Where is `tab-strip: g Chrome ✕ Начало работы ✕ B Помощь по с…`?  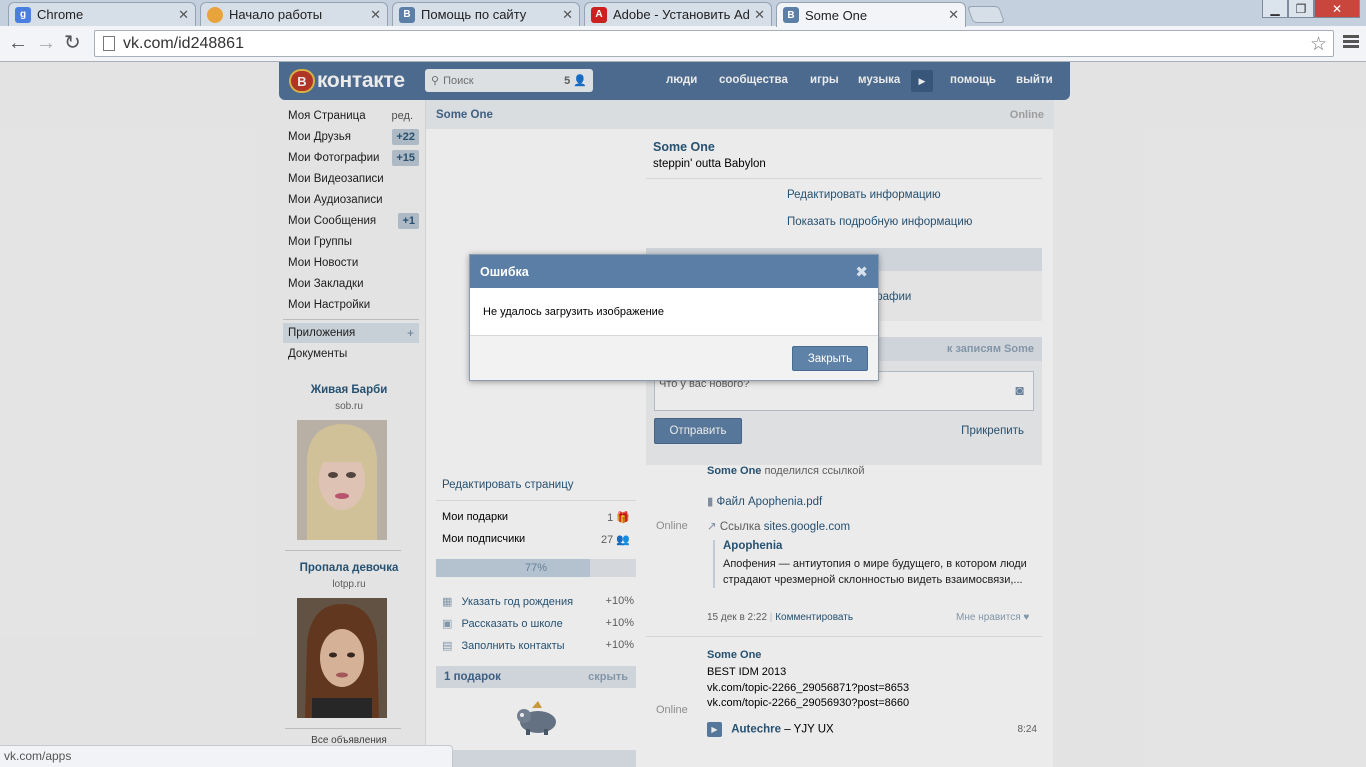 tab-strip: g Chrome ✕ Начало работы ✕ B Помощь по с… is located at coordinates (683, 13).